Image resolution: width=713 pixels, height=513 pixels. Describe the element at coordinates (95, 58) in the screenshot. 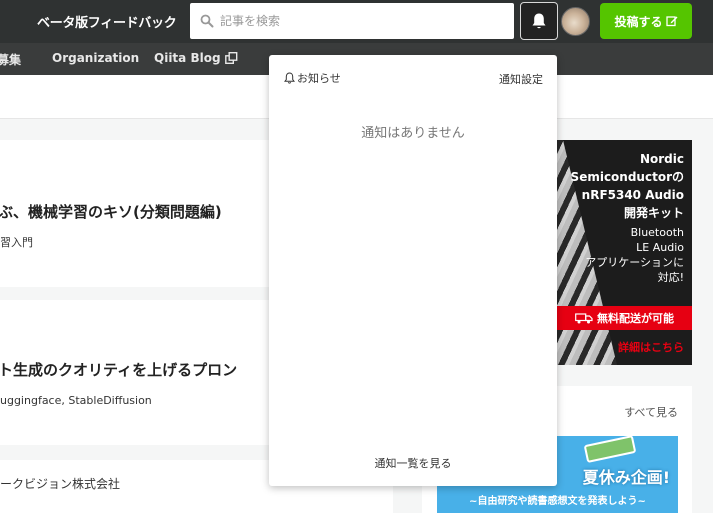

I see `nav-item-organization: Organization` at that location.